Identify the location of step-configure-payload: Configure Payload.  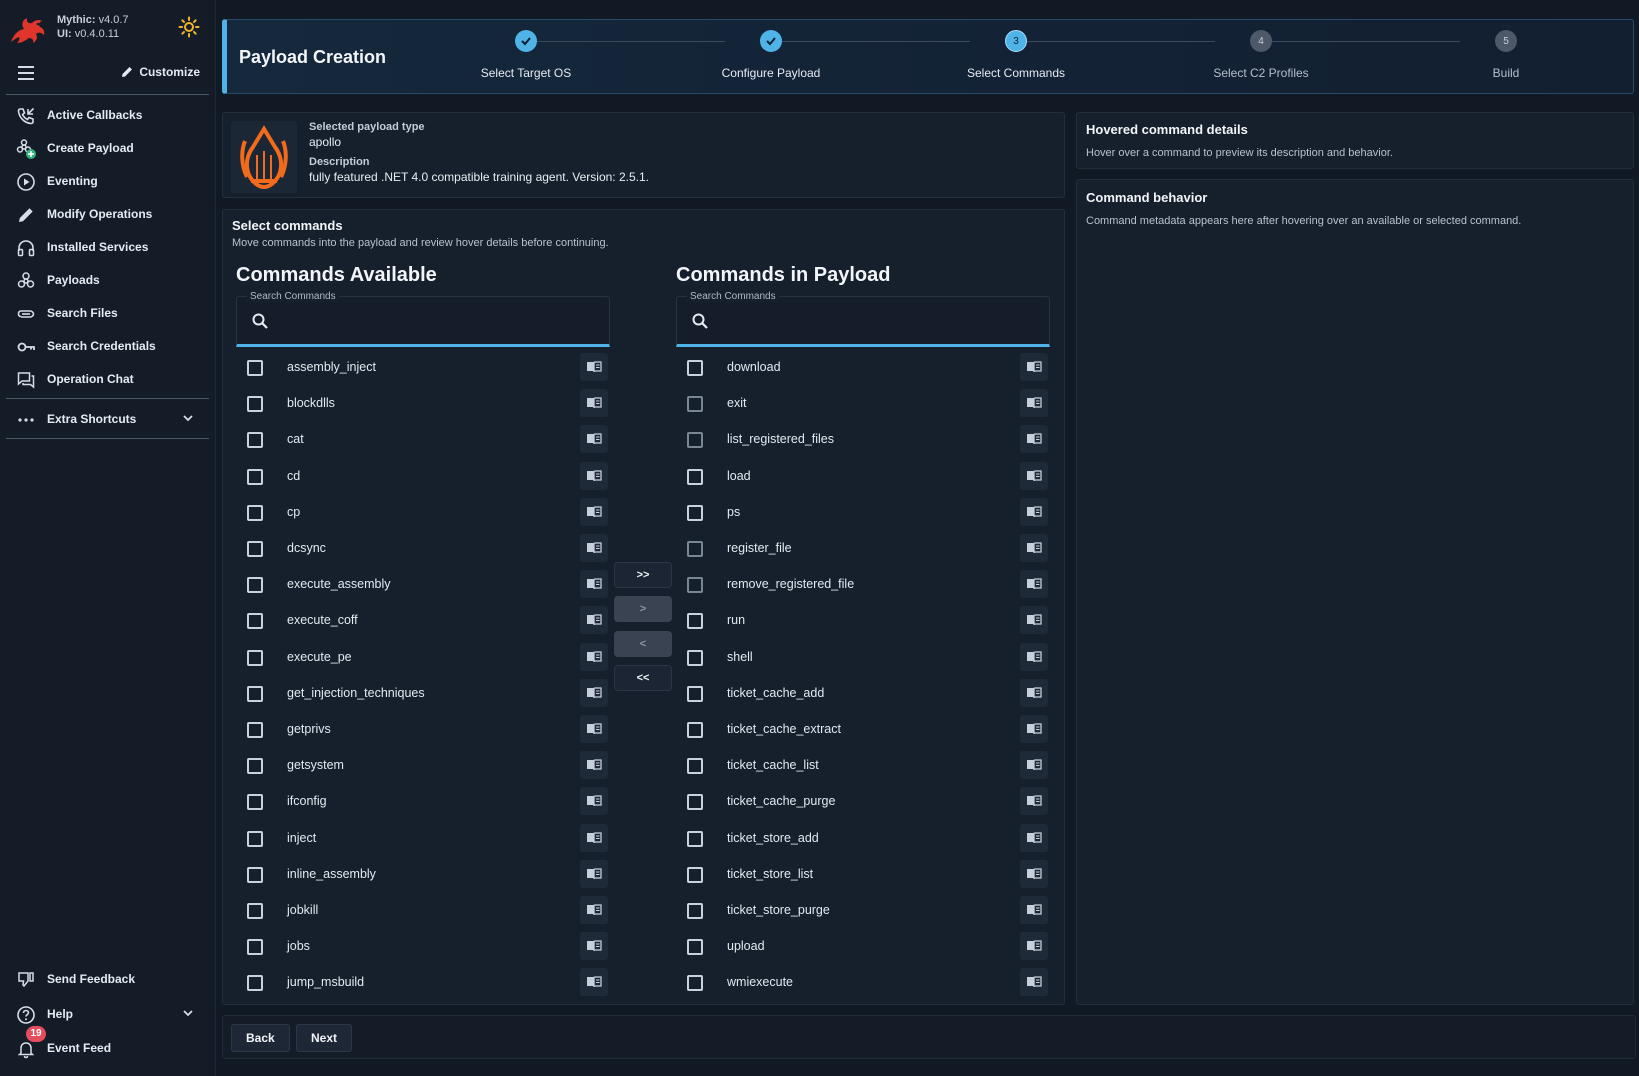
(771, 55).